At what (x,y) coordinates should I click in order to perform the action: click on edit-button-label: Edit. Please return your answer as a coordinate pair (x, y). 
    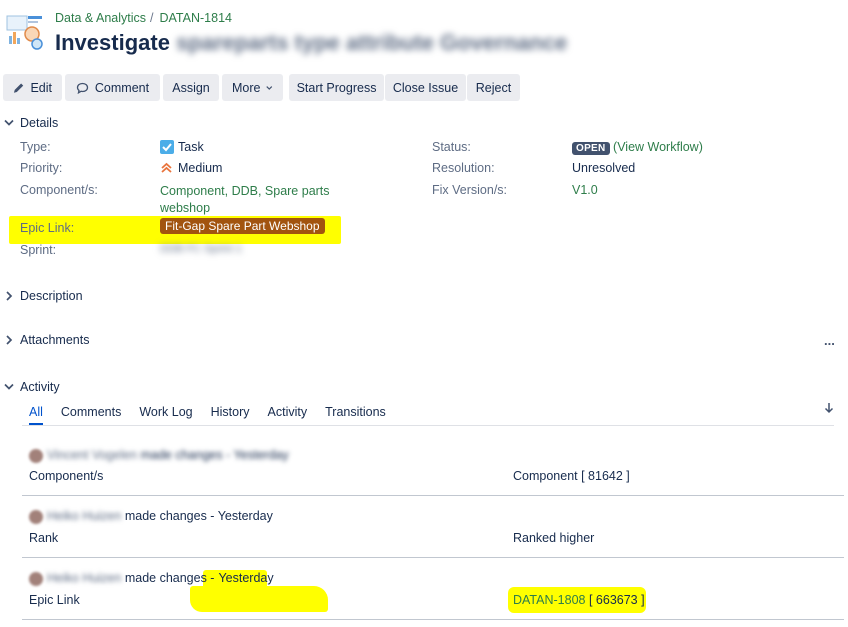
    Looking at the image, I should click on (41, 87).